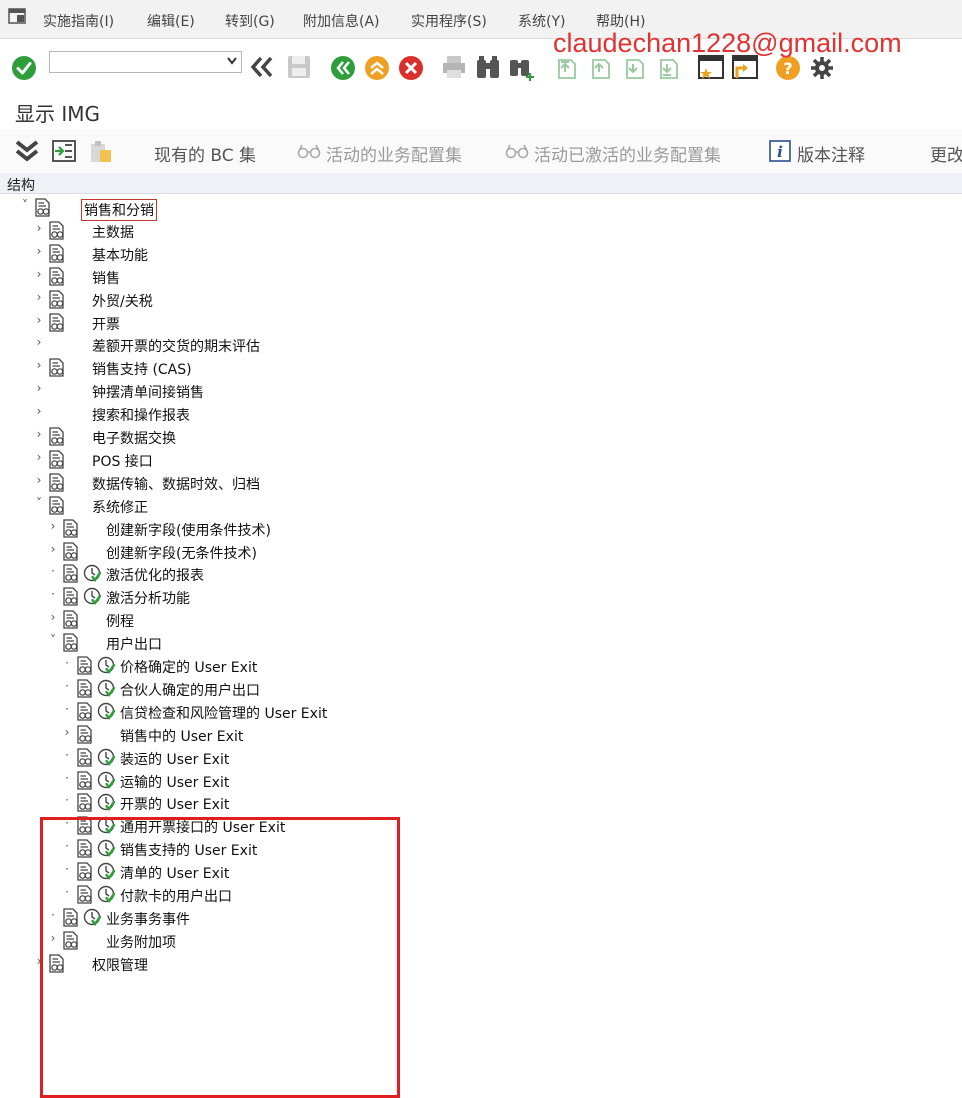 Image resolution: width=962 pixels, height=1098 pixels. I want to click on tree-node-label: 销售中的 User Exit, so click(181, 736).